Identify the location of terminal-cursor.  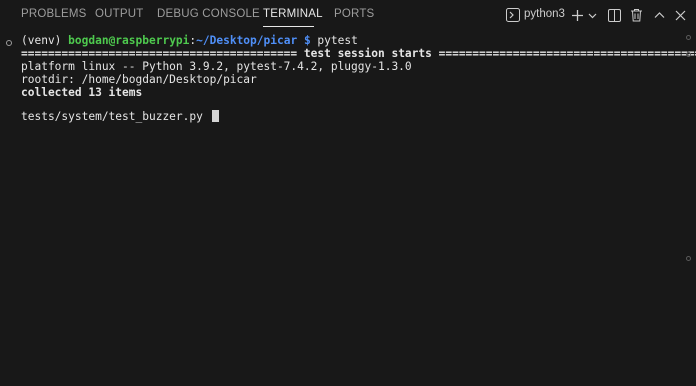
(215, 116).